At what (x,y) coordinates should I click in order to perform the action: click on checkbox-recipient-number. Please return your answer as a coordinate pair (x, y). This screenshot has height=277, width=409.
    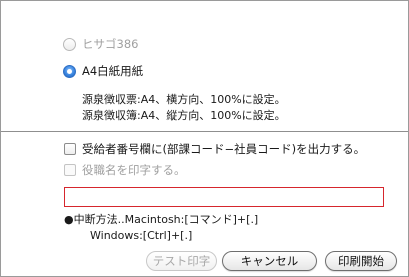
    Looking at the image, I should click on (70, 149).